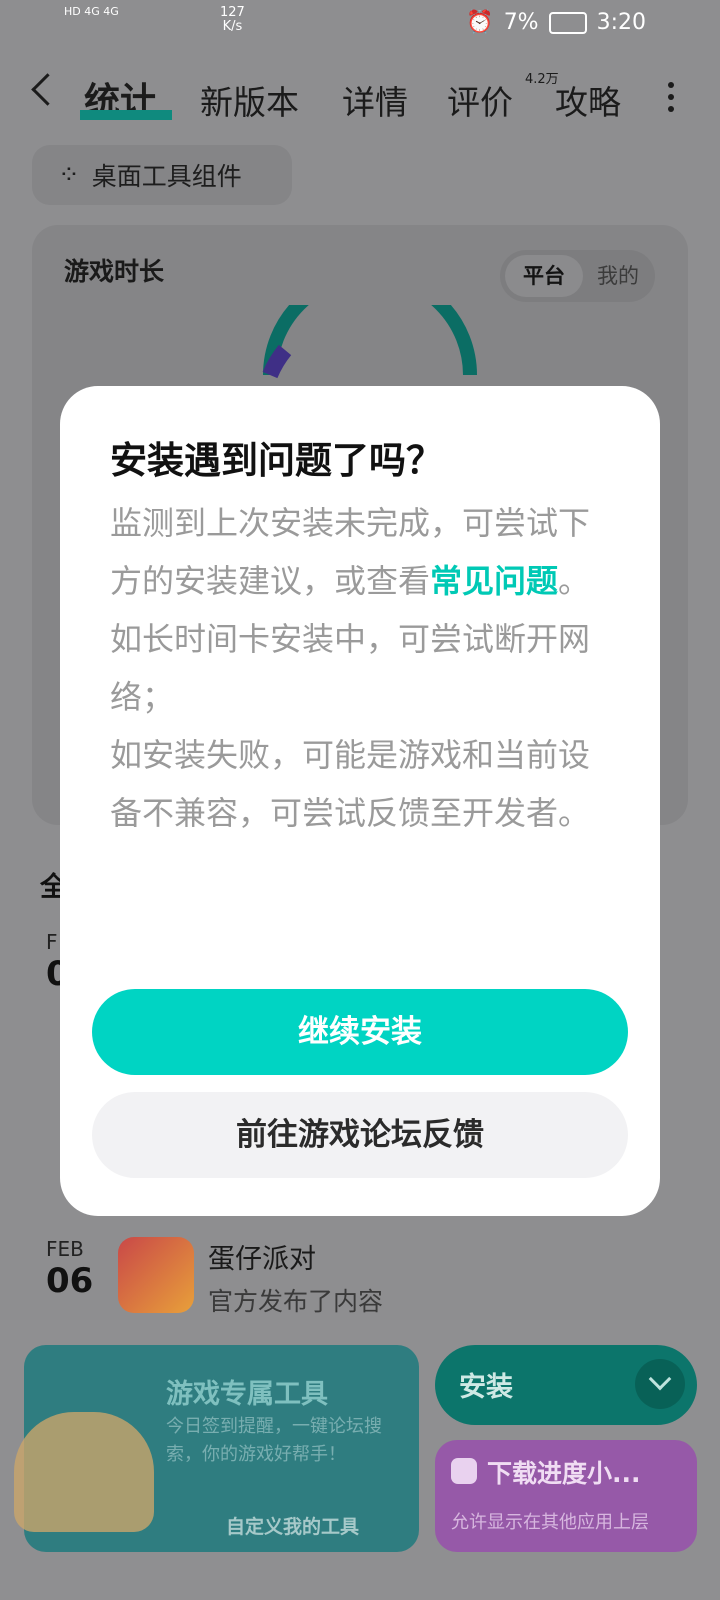 The image size is (720, 1600). I want to click on continue-install-button: 继续安装, so click(360, 1032).